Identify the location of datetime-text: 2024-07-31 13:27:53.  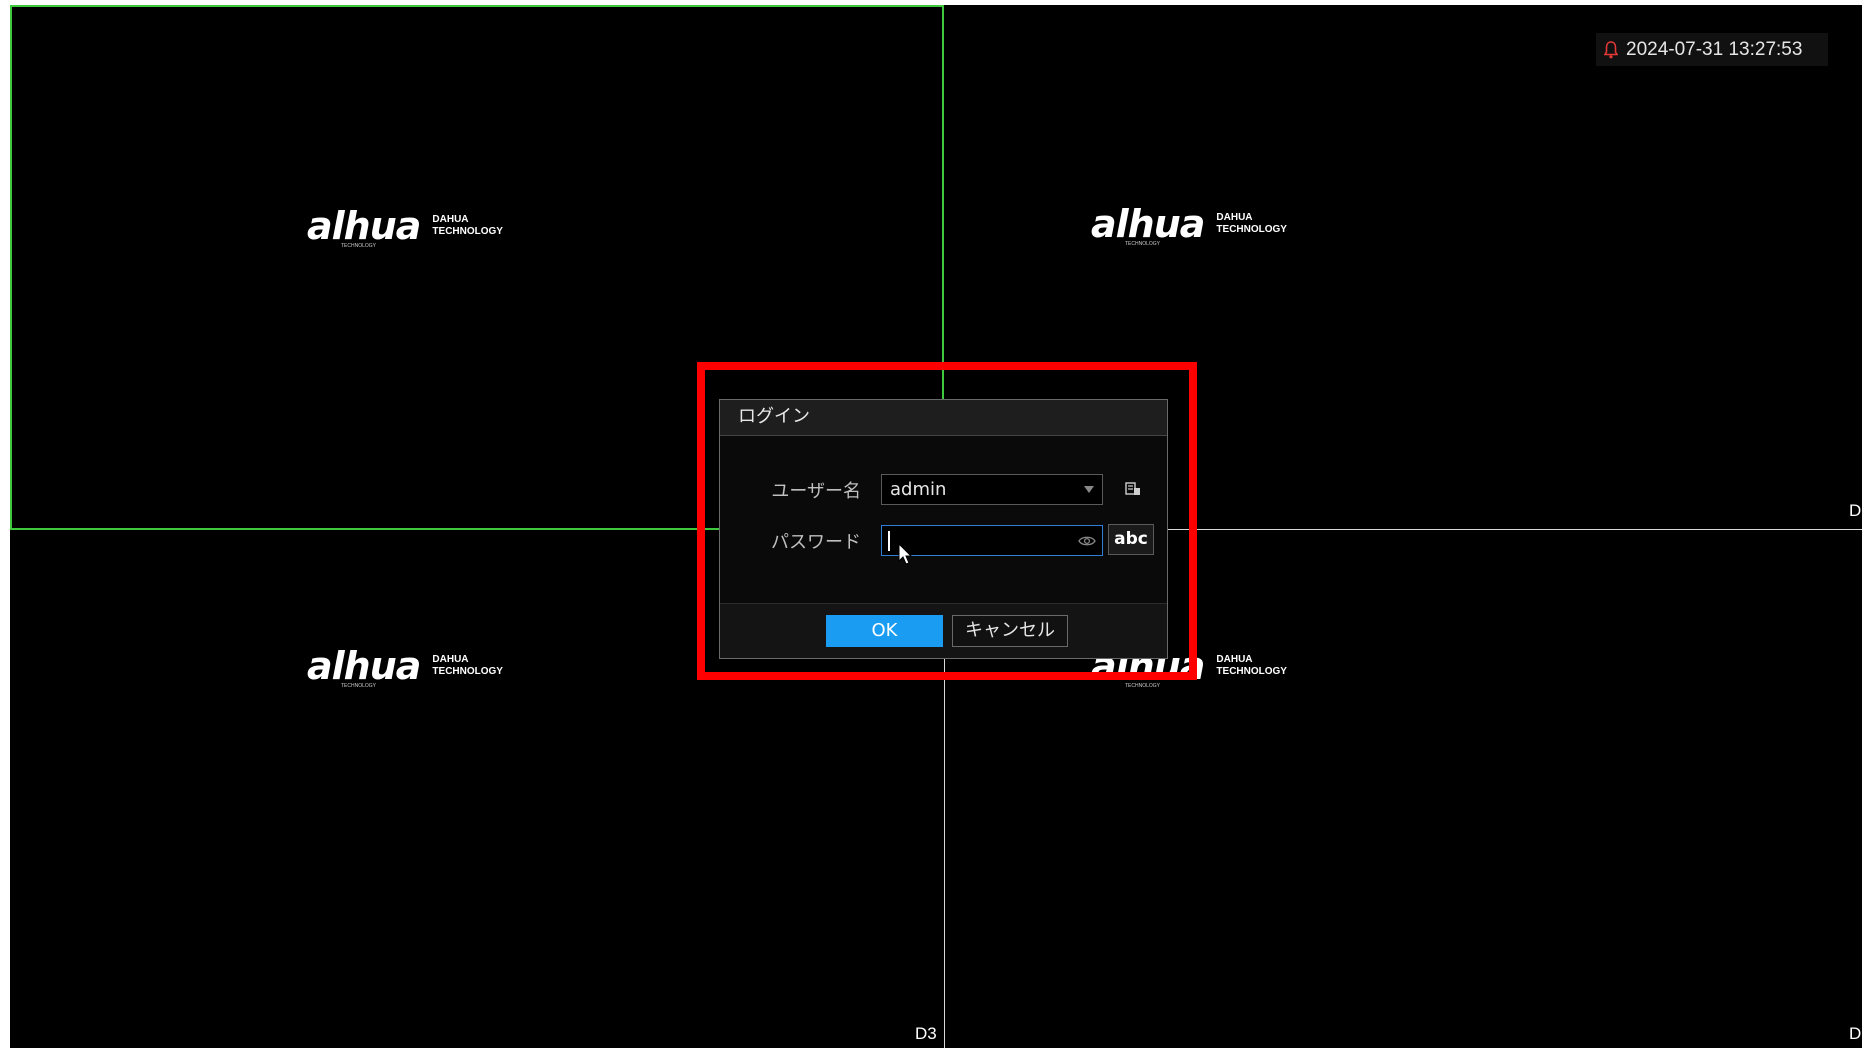
(1714, 49).